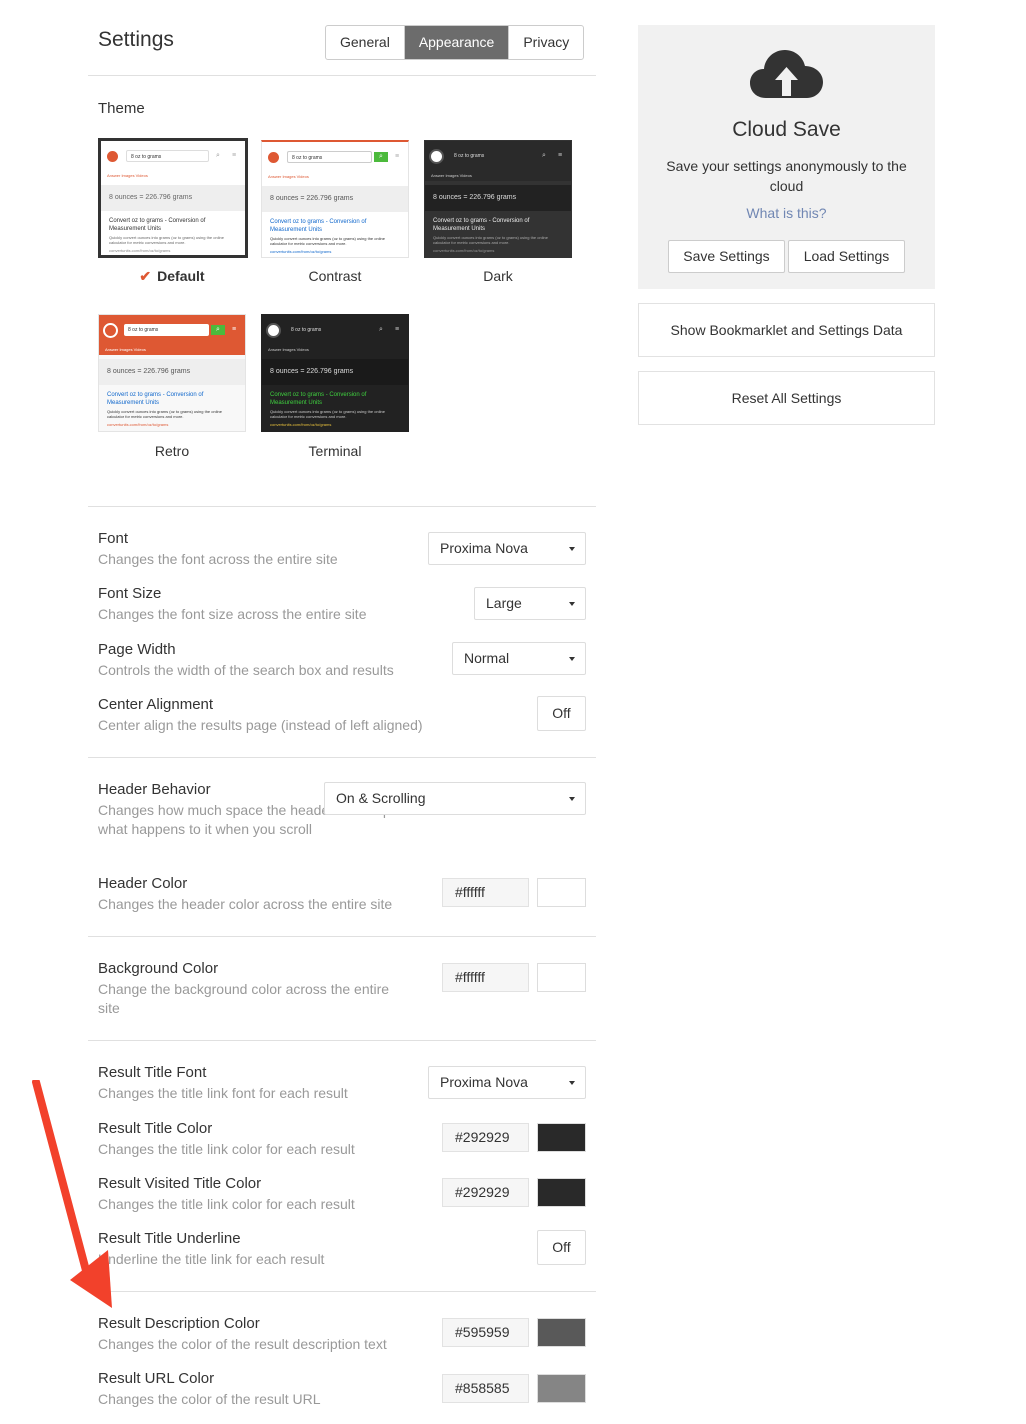  I want to click on header-behavior-title: Header Behavior, so click(154, 789).